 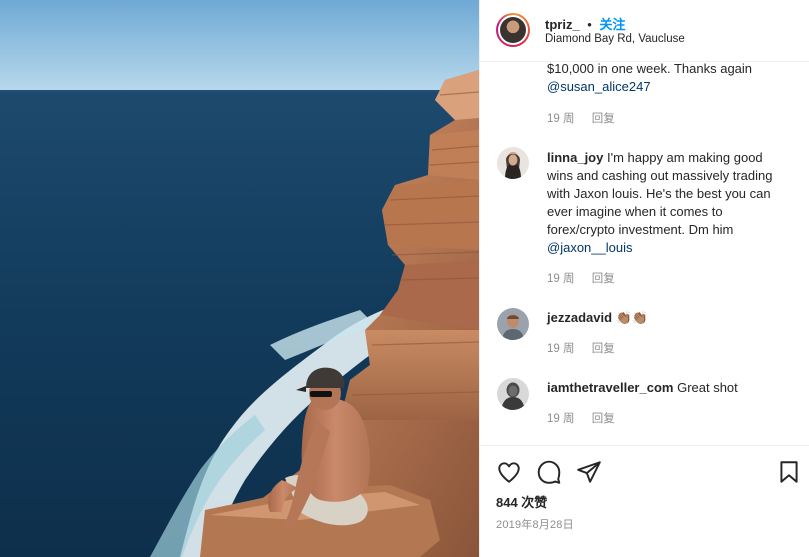 I want to click on comment-text: jezzadavid 👏🏽👏🏽, so click(x=669, y=318).